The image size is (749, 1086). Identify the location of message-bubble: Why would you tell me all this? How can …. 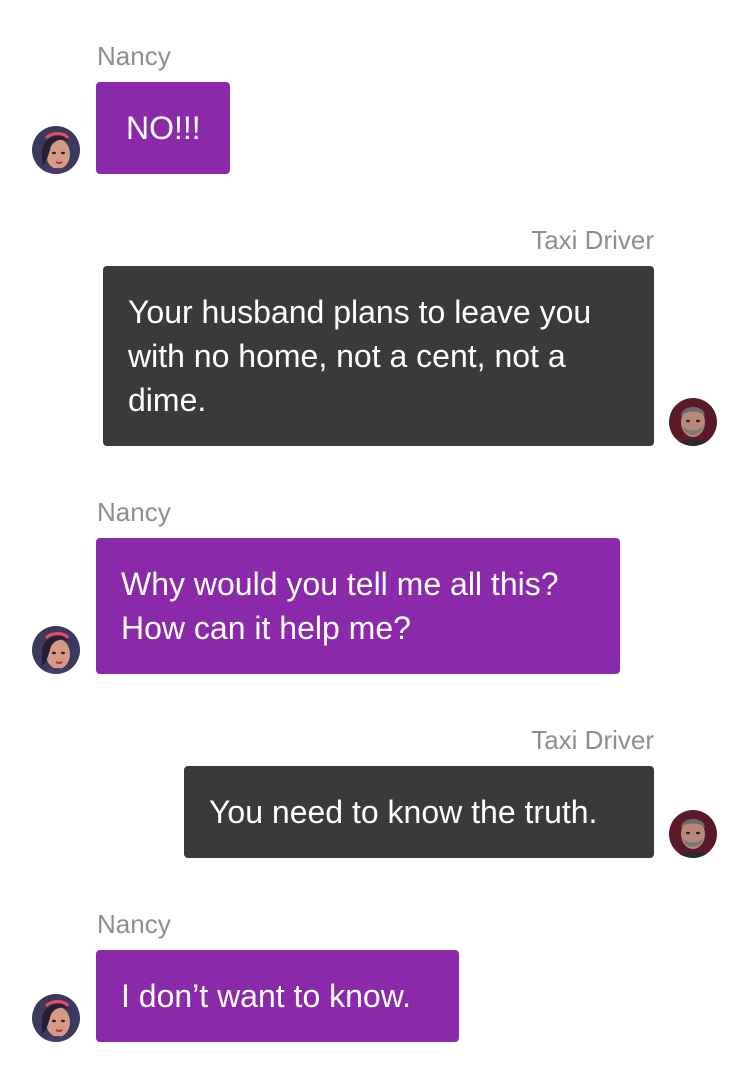
(358, 606).